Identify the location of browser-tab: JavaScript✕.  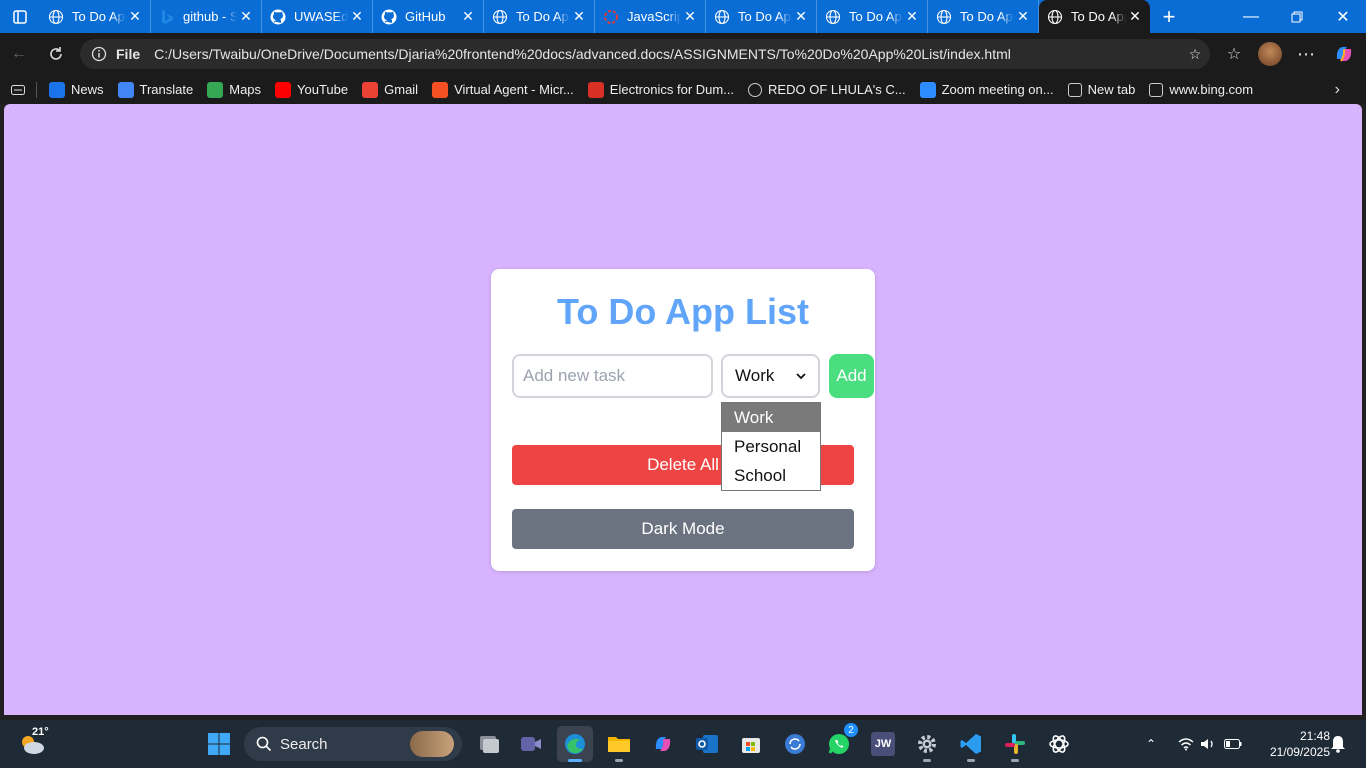
(650, 16).